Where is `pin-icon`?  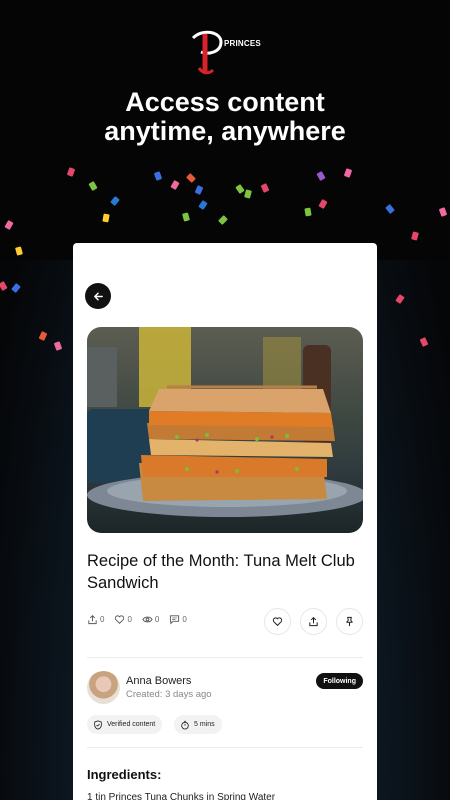 pin-icon is located at coordinates (349, 621).